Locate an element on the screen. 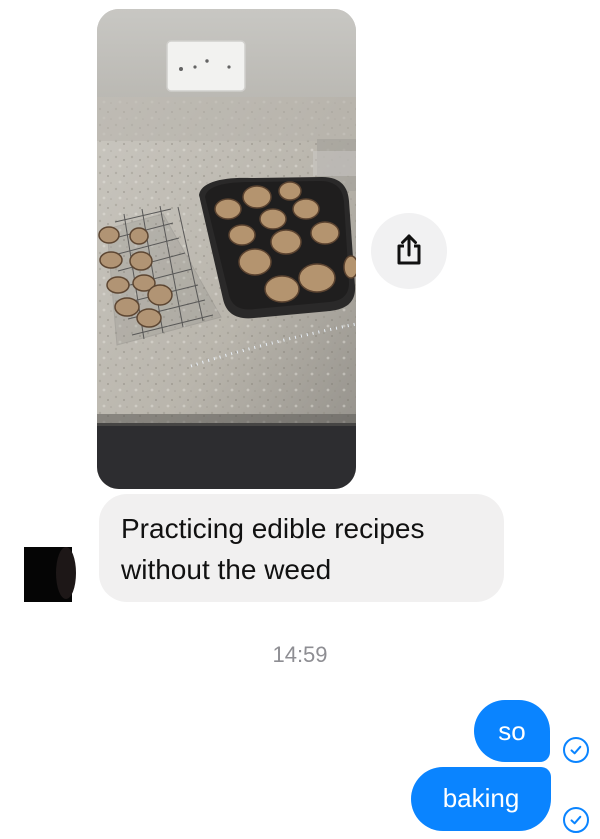 The image size is (600, 839). share-button is located at coordinates (409, 251).